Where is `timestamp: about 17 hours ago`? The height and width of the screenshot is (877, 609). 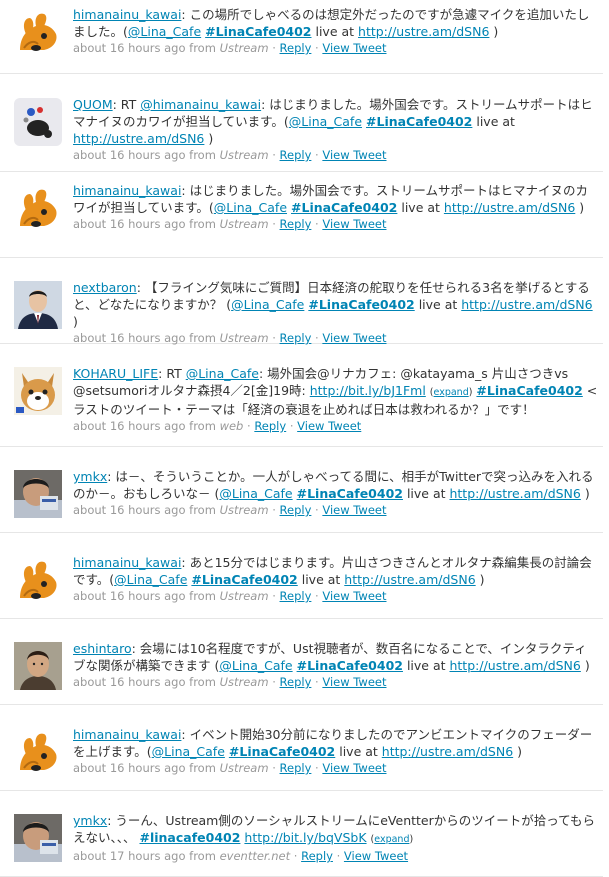
timestamp: about 17 hours ago is located at coordinates (129, 856).